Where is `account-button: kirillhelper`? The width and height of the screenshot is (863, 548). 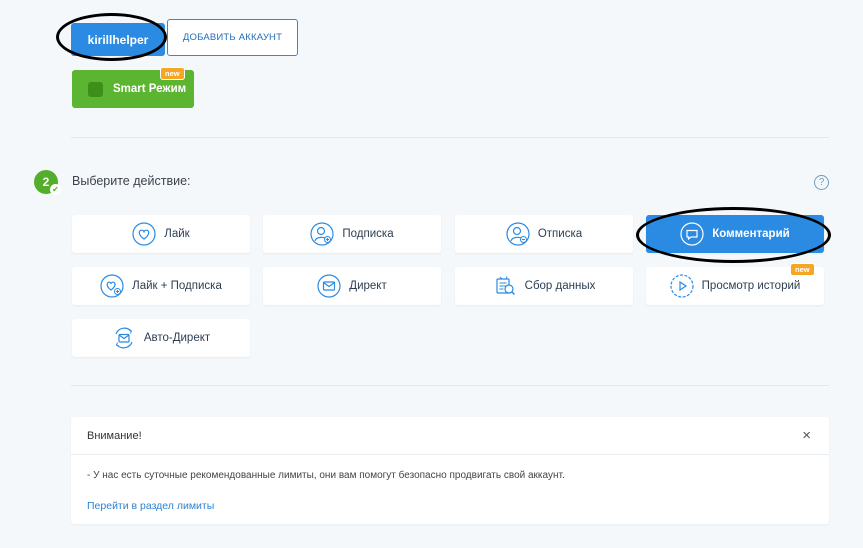
account-button: kirillhelper is located at coordinates (118, 39).